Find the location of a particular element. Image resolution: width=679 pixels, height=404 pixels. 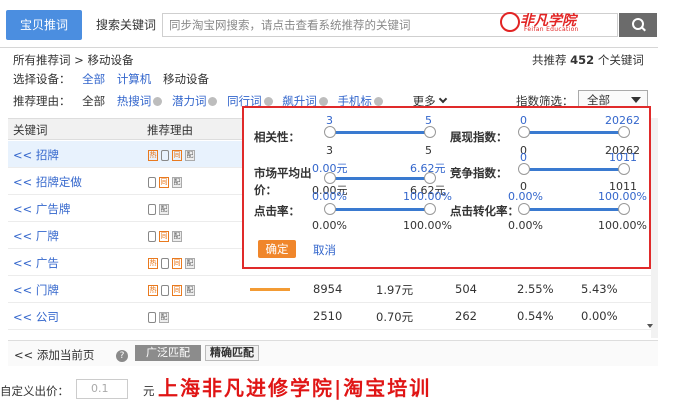

keyword-add-link: << 公司 is located at coordinates (36, 317).